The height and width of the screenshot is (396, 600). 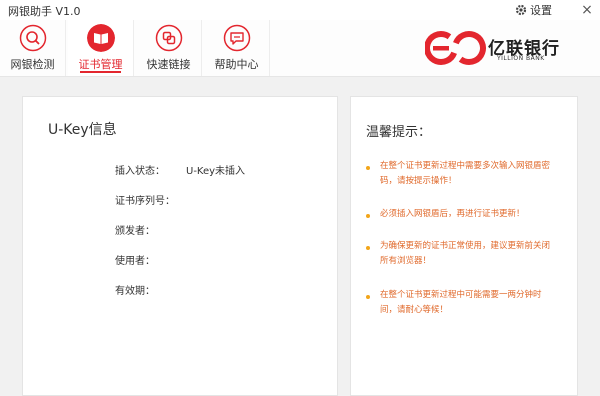 What do you see at coordinates (101, 38) in the screenshot?
I see `book-icon` at bounding box center [101, 38].